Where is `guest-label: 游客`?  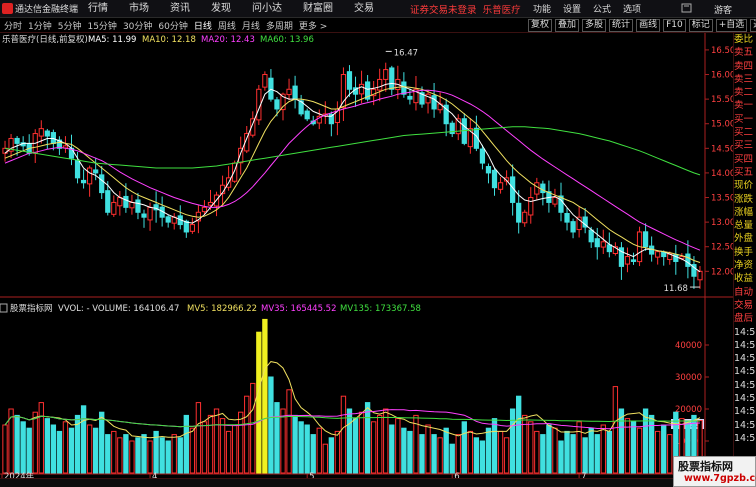
guest-label: 游客 is located at coordinates (723, 9).